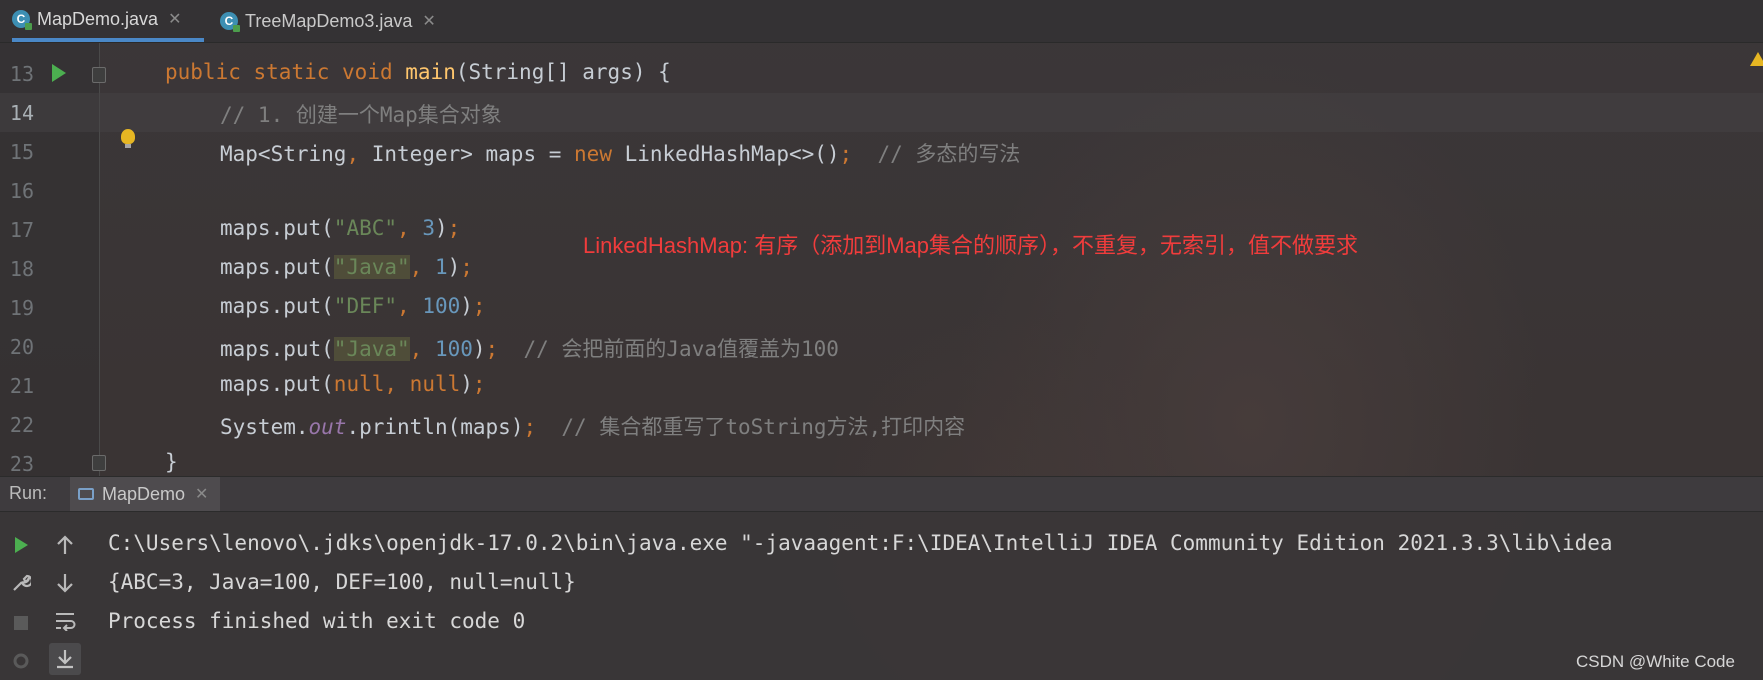  Describe the element at coordinates (881, 112) in the screenshot. I see `code-line-current: 14 // 1. 创建一个Map集合对象` at that location.